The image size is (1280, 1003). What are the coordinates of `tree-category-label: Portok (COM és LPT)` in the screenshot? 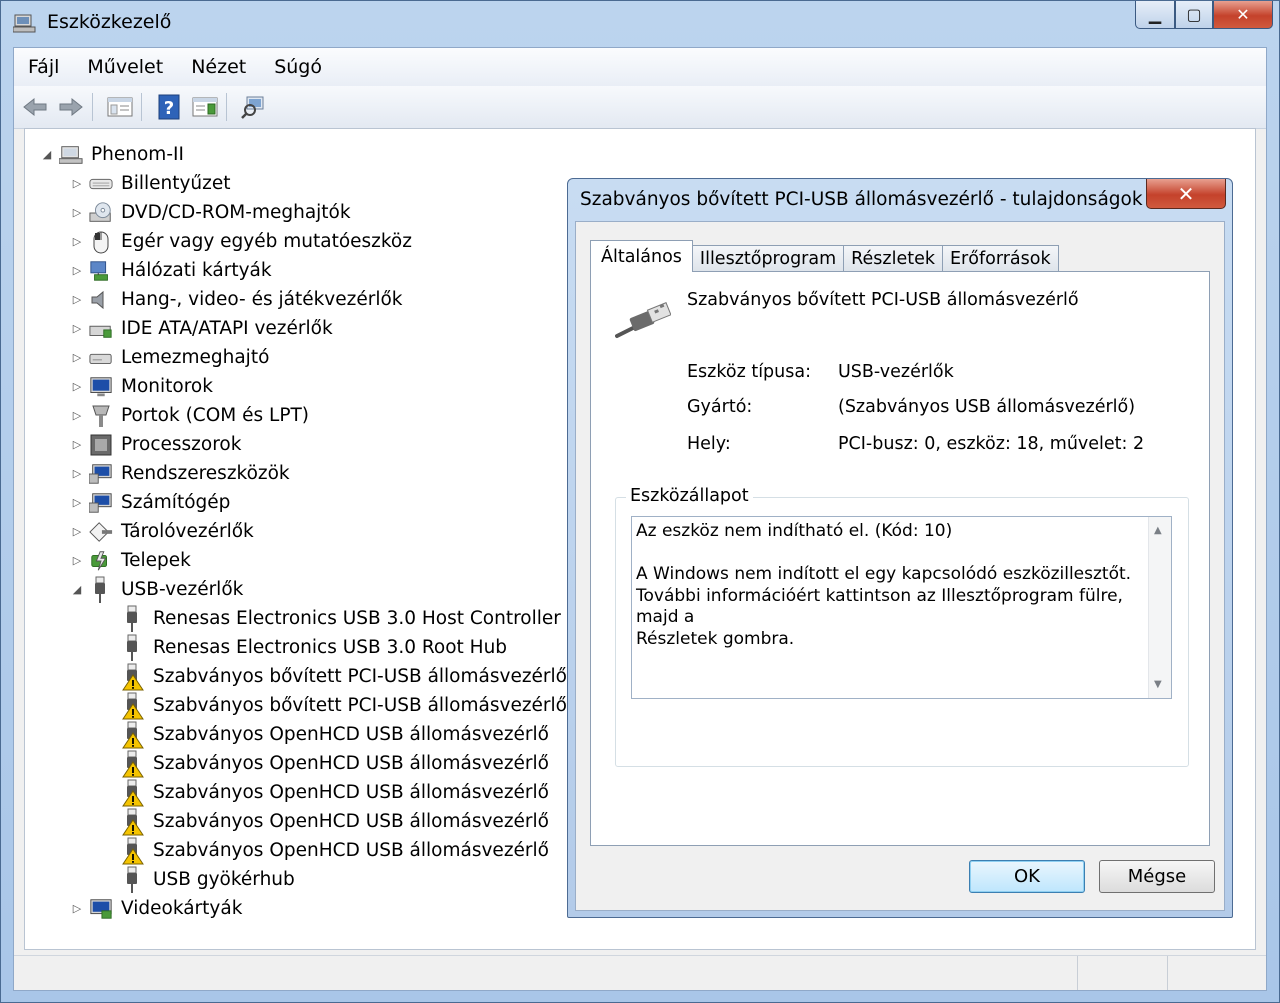 It's located at (215, 415).